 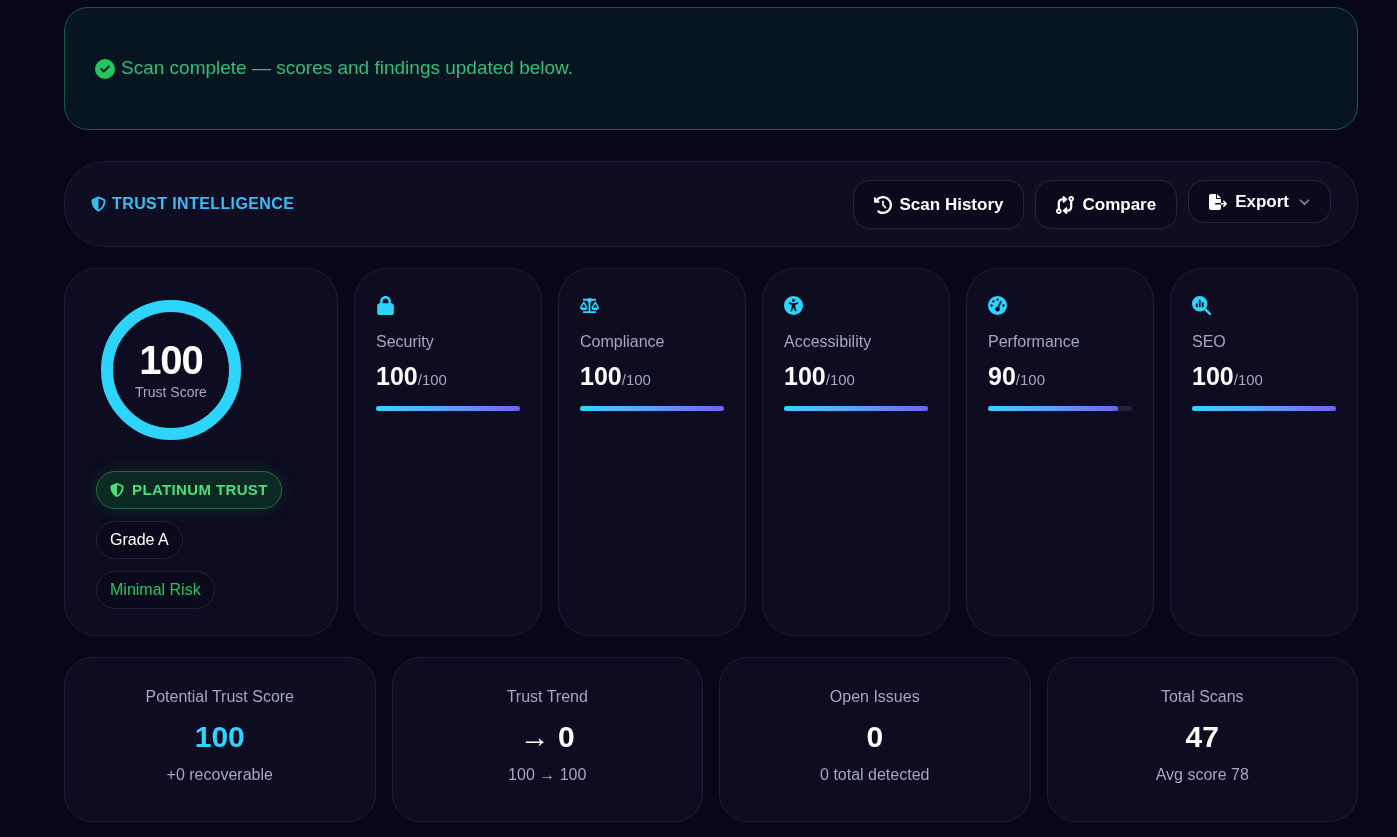 What do you see at coordinates (347, 68) in the screenshot?
I see `banner-message: Scan complete — scores and findings updated below.` at bounding box center [347, 68].